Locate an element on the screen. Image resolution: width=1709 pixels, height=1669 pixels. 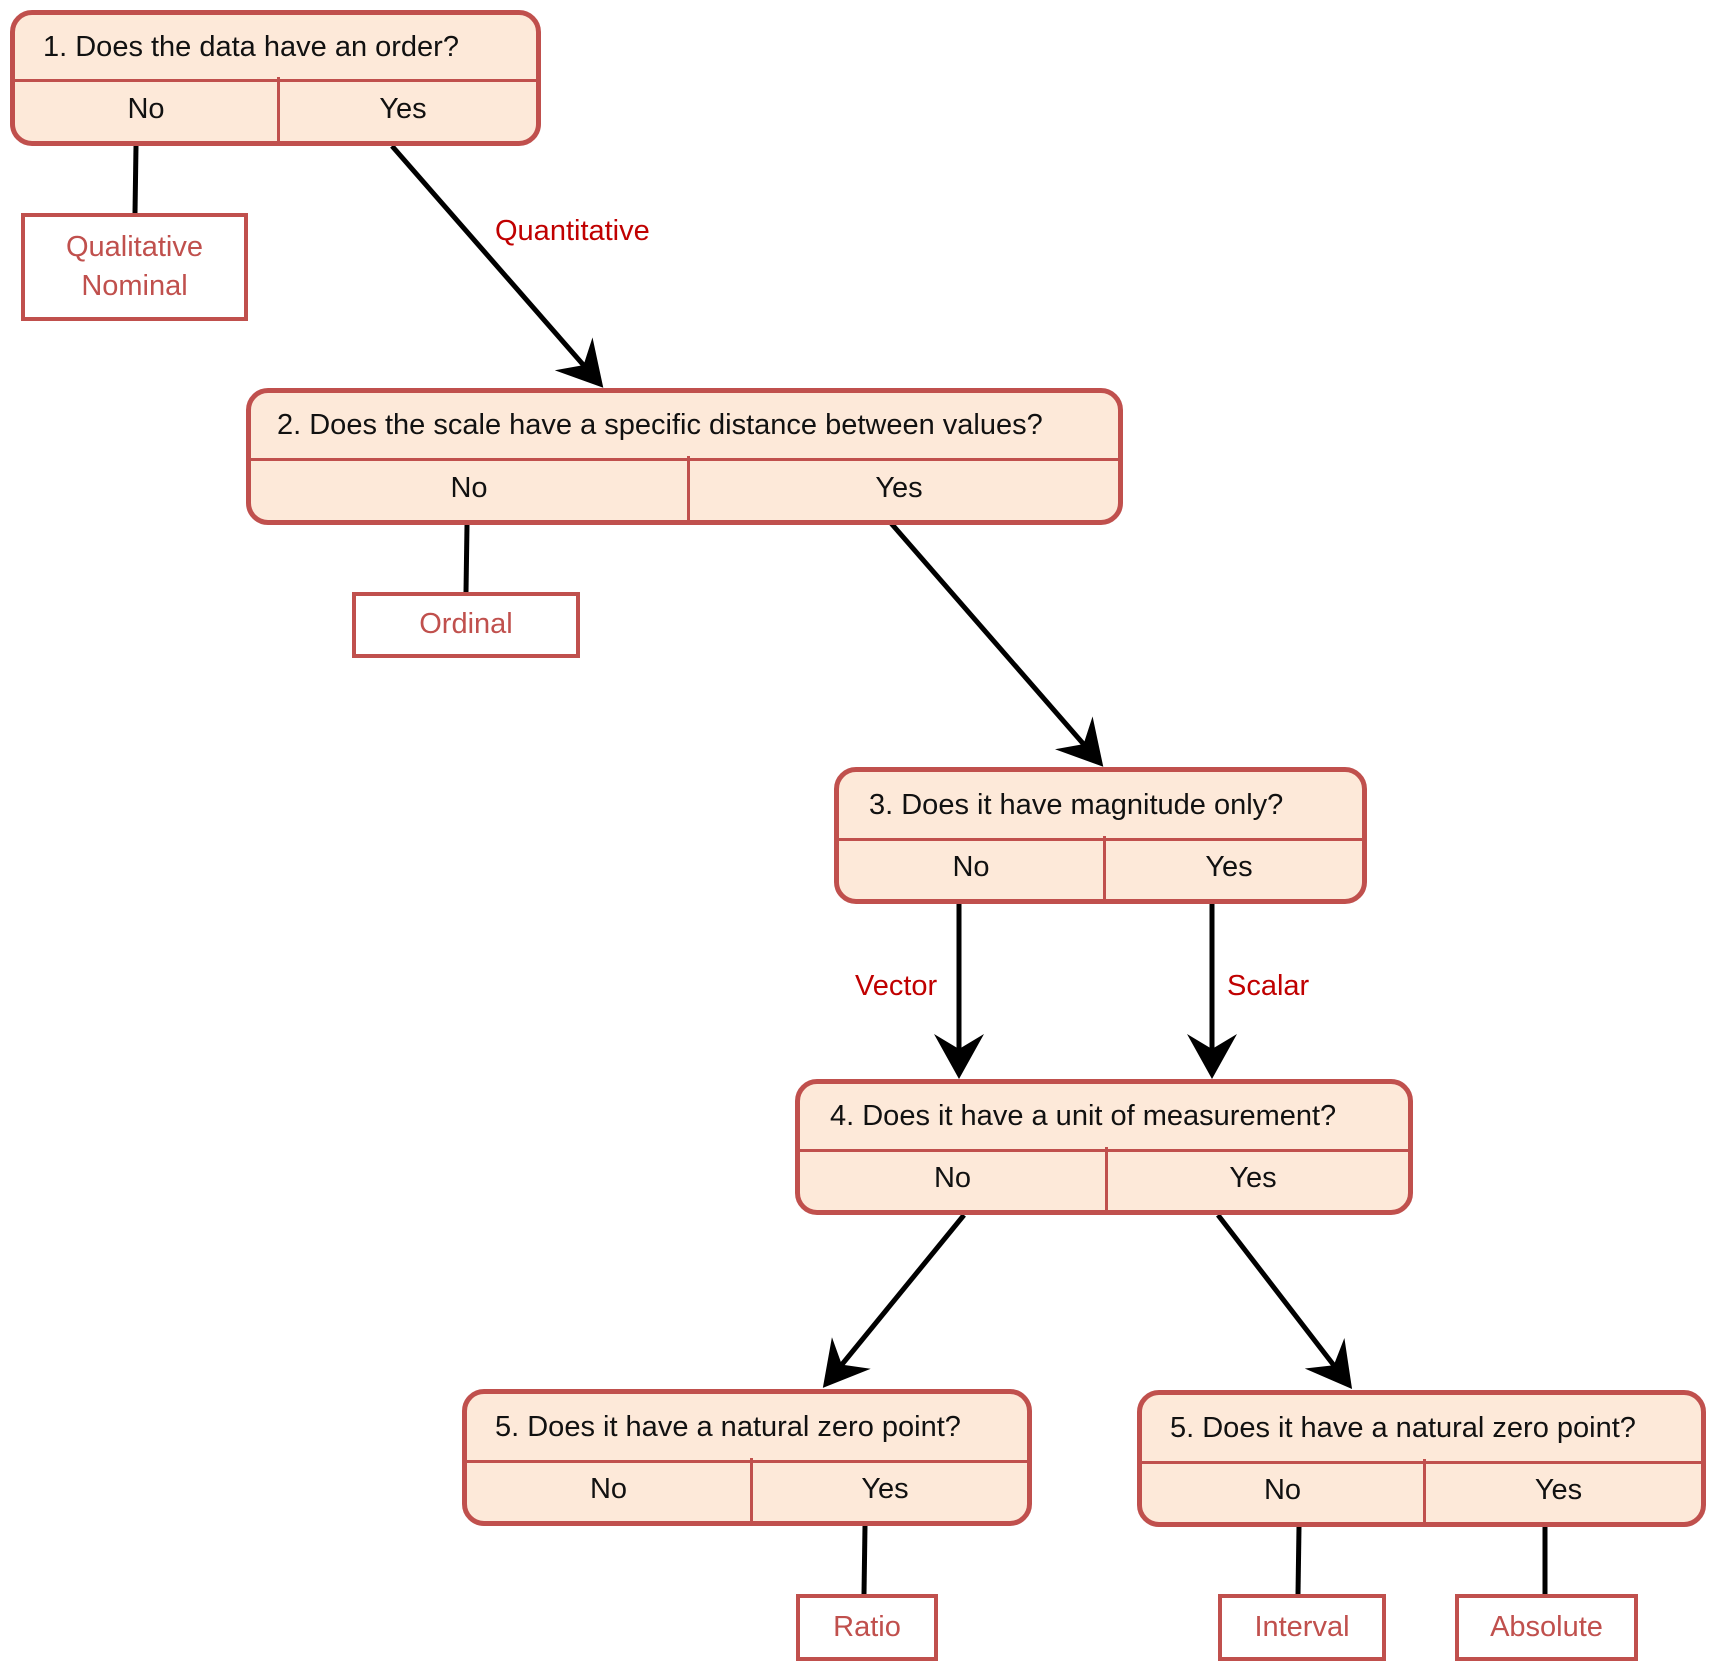
result-qualitative-nominal: Qualitative Nominal is located at coordinates (134, 267).